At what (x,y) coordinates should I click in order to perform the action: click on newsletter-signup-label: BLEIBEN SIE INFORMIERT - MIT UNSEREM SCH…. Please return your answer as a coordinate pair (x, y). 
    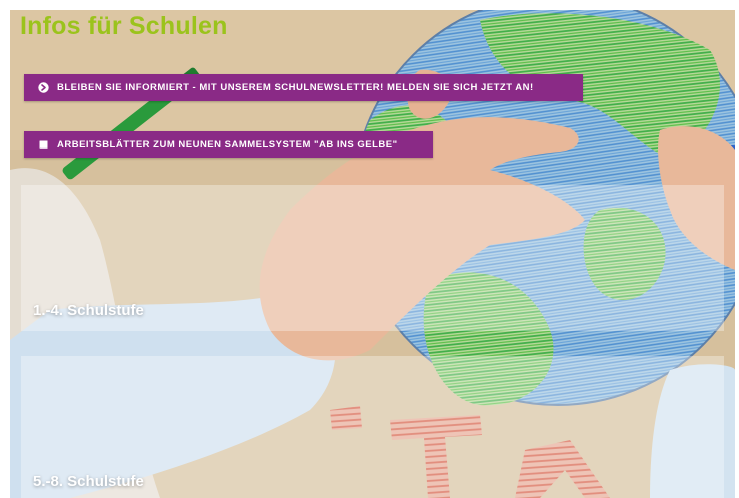
    Looking at the image, I should click on (295, 87).